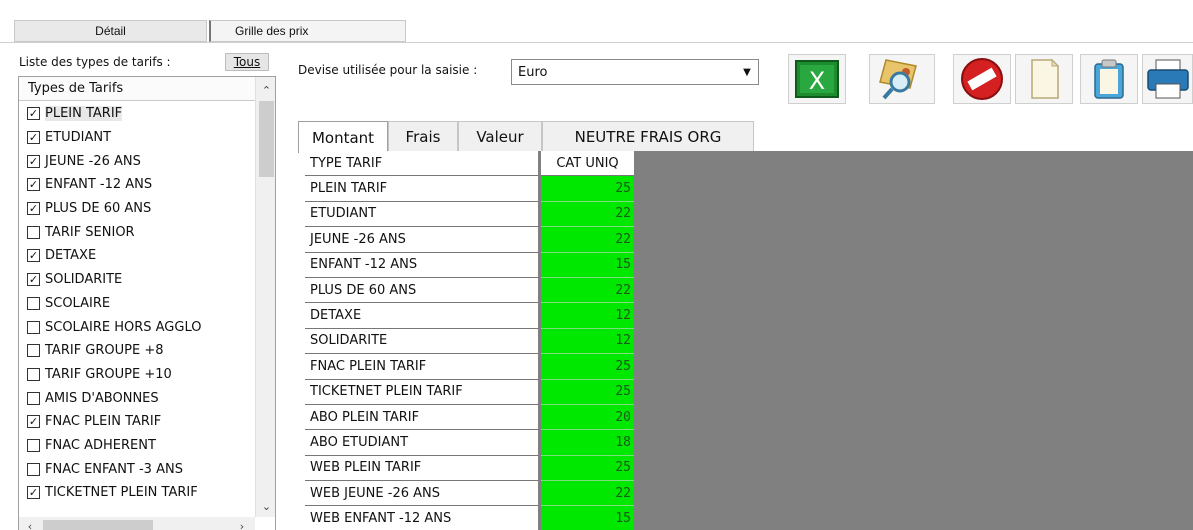  What do you see at coordinates (137, 232) in the screenshot?
I see `list-item: TARIF SENIOR` at bounding box center [137, 232].